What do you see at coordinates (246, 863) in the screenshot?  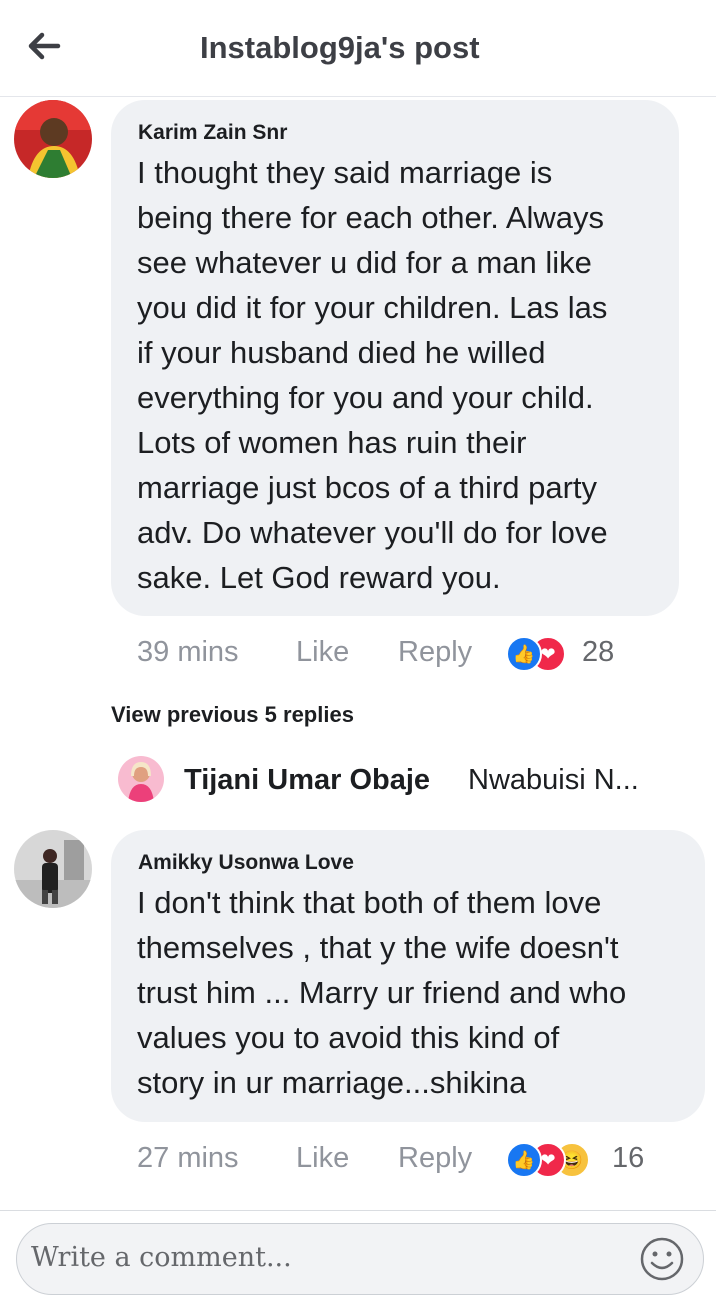 I see `comment-author: Amikky Usonwa Love` at bounding box center [246, 863].